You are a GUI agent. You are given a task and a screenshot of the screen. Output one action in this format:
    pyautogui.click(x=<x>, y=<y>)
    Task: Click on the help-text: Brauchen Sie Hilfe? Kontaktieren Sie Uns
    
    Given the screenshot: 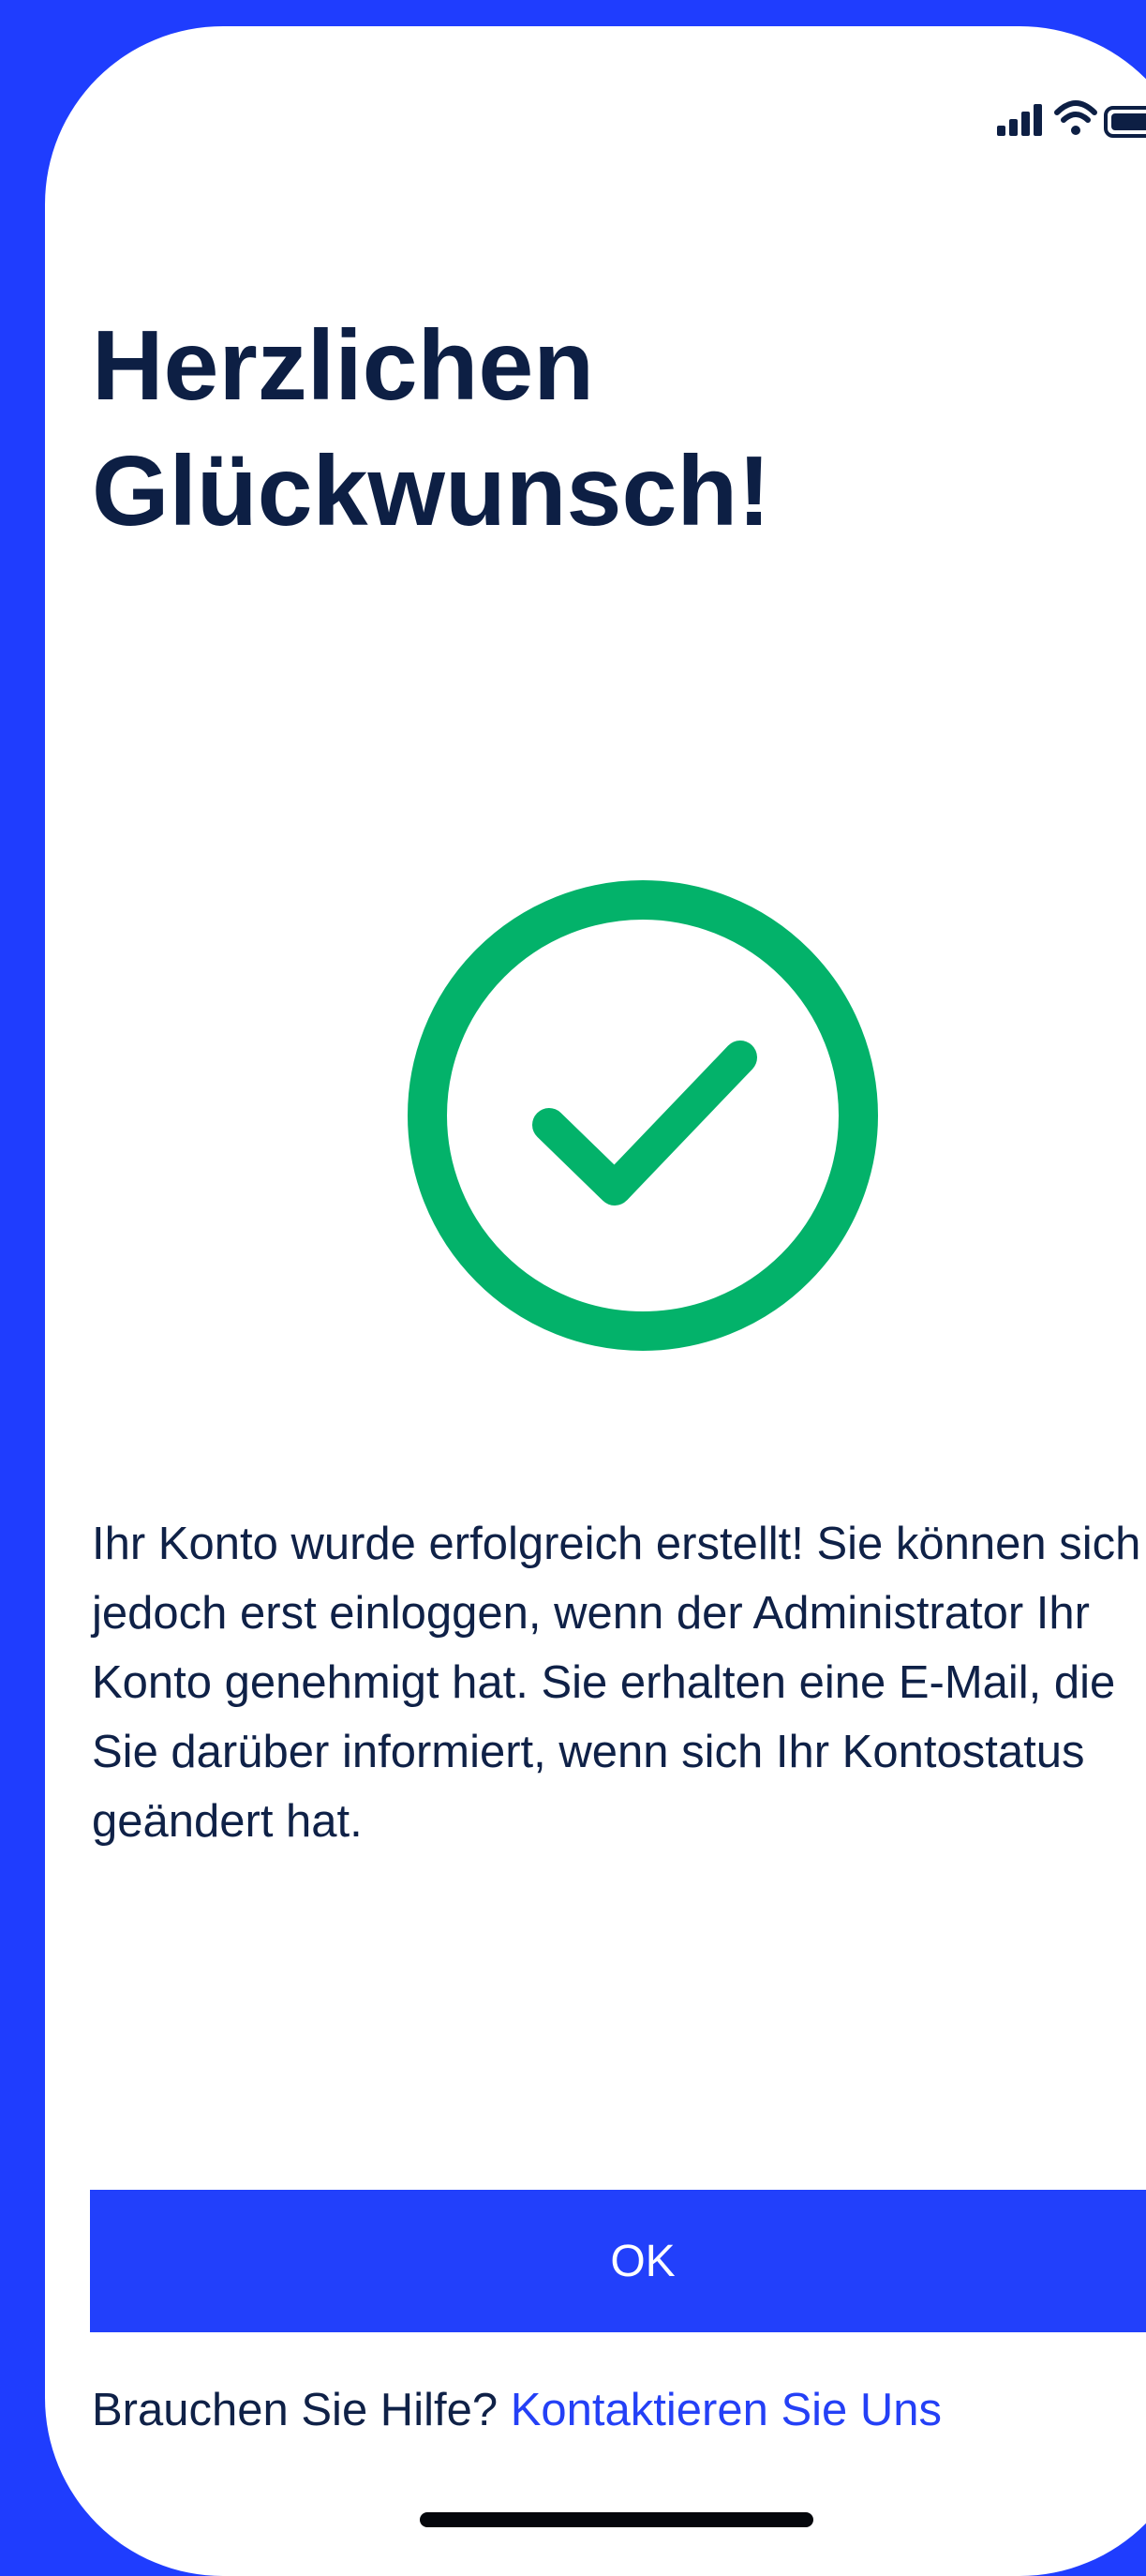 What is the action you would take?
    pyautogui.click(x=517, y=2410)
    